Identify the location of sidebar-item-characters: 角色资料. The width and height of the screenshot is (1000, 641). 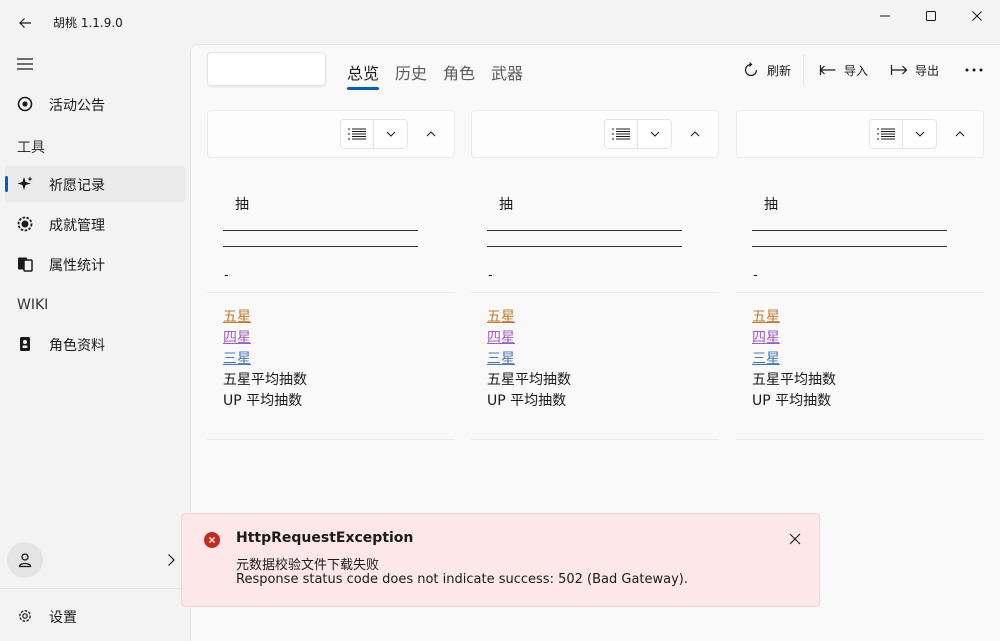
(95, 344).